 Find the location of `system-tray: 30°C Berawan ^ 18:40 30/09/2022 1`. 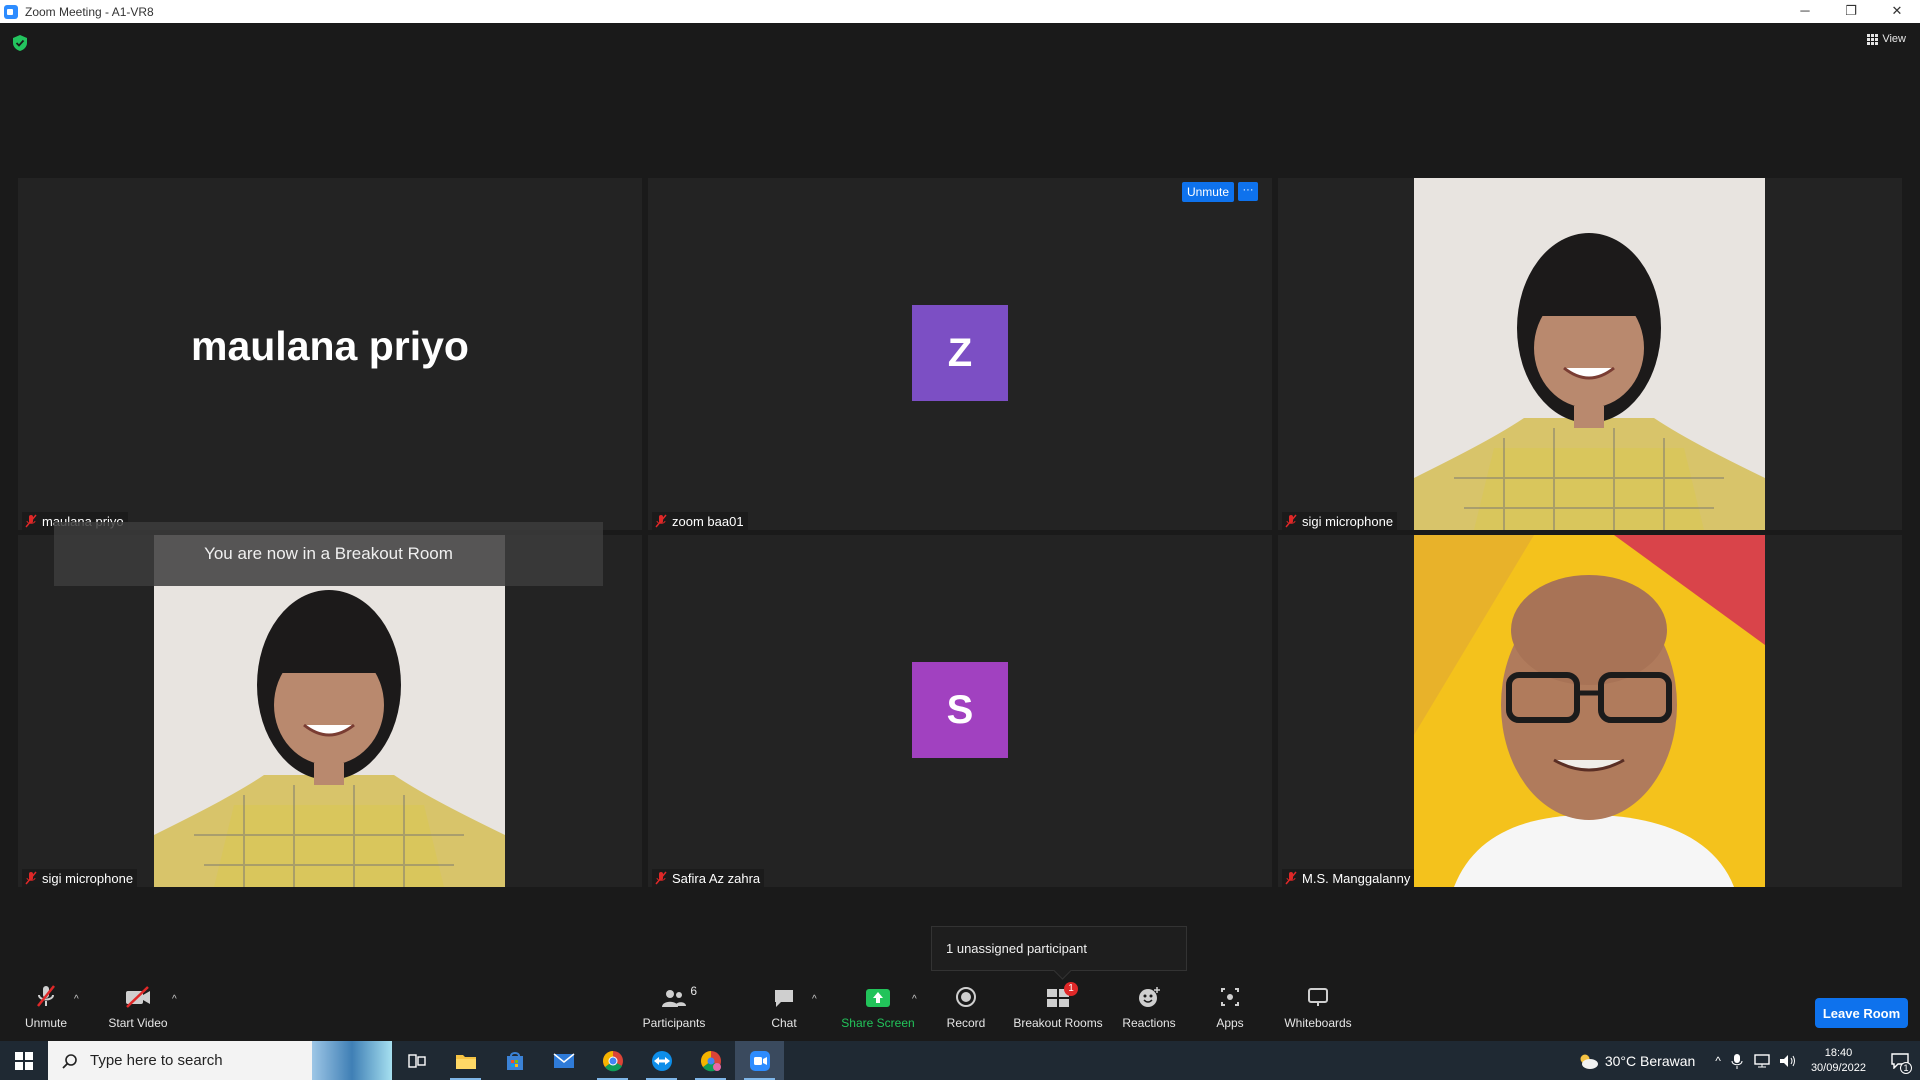

system-tray: 30°C Berawan ^ 18:40 30/09/2022 1 is located at coordinates (1748, 1060).